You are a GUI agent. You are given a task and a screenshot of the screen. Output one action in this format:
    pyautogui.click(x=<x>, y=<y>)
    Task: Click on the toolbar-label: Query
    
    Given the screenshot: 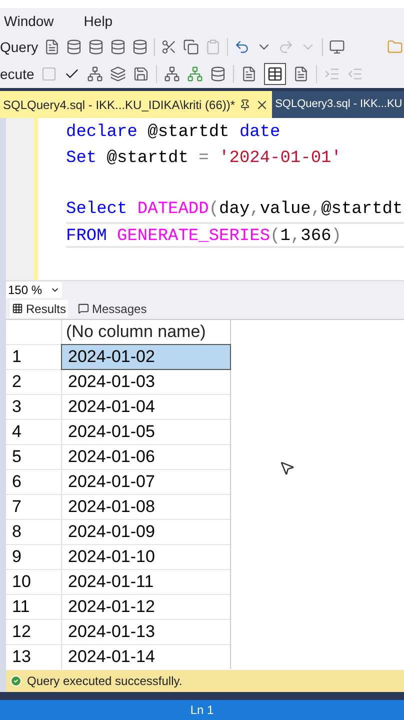 What is the action you would take?
    pyautogui.click(x=19, y=47)
    